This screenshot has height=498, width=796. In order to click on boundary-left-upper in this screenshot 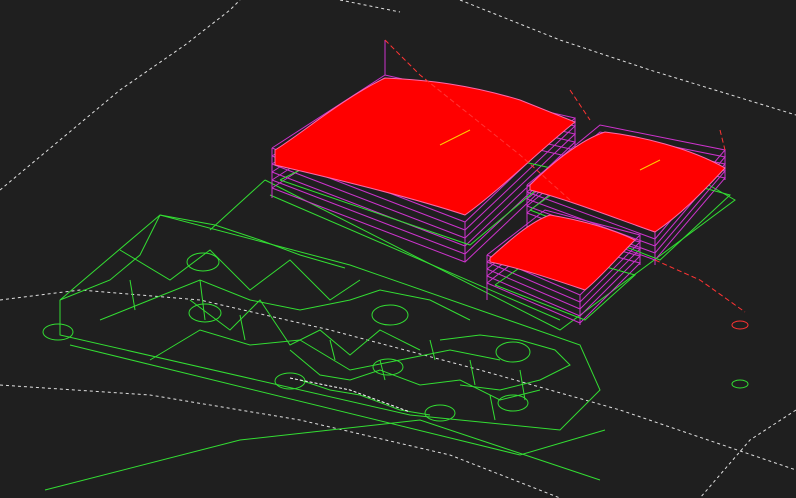, I will do `click(120, 95)`.